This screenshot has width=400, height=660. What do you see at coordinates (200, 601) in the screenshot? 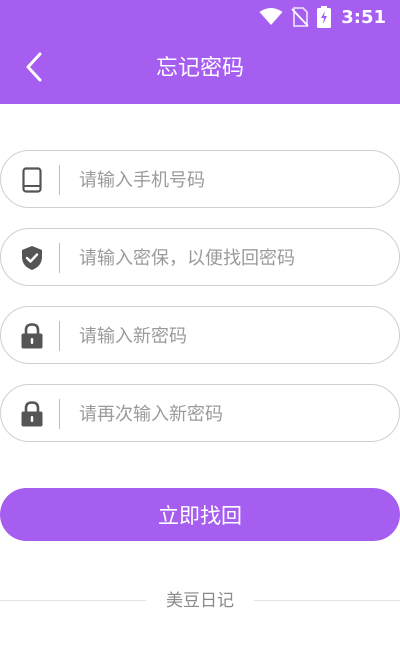
I see `footer-app-name: 美豆日记` at bounding box center [200, 601].